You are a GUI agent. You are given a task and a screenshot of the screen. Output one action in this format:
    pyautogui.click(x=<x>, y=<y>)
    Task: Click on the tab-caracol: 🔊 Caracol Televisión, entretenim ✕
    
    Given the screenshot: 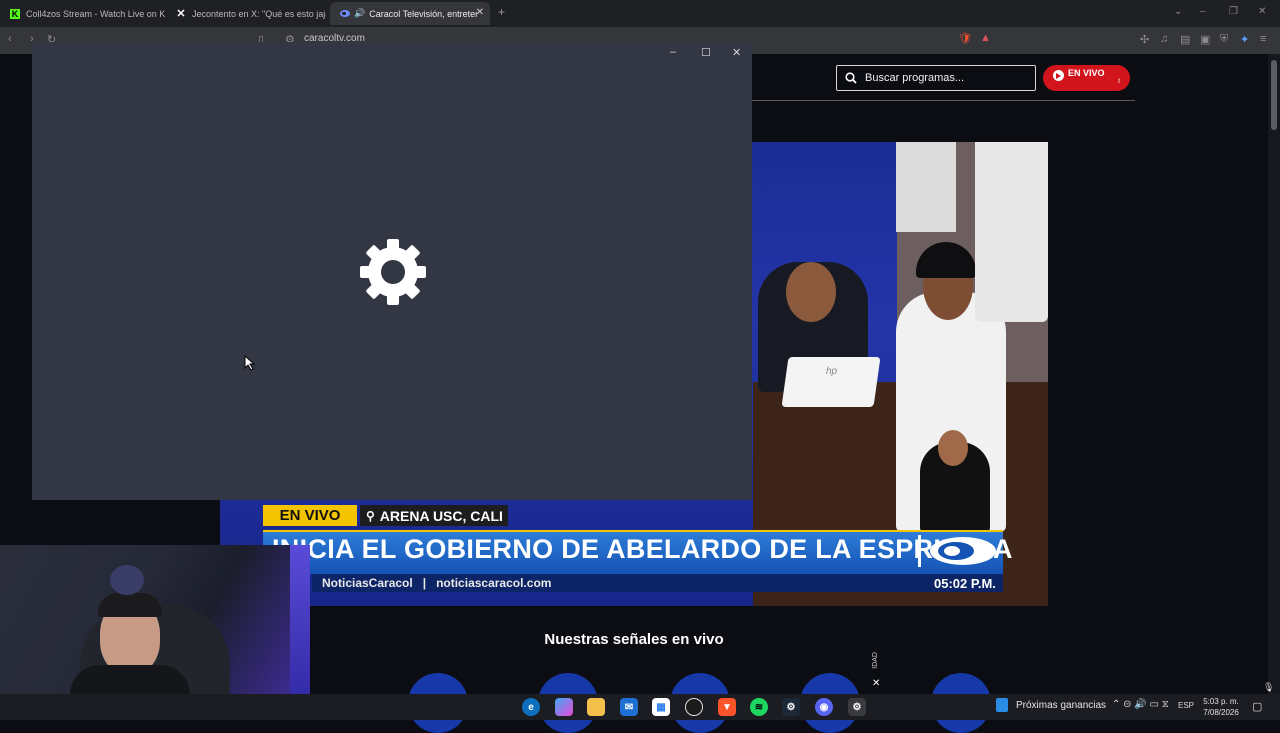 What is the action you would take?
    pyautogui.click(x=410, y=13)
    